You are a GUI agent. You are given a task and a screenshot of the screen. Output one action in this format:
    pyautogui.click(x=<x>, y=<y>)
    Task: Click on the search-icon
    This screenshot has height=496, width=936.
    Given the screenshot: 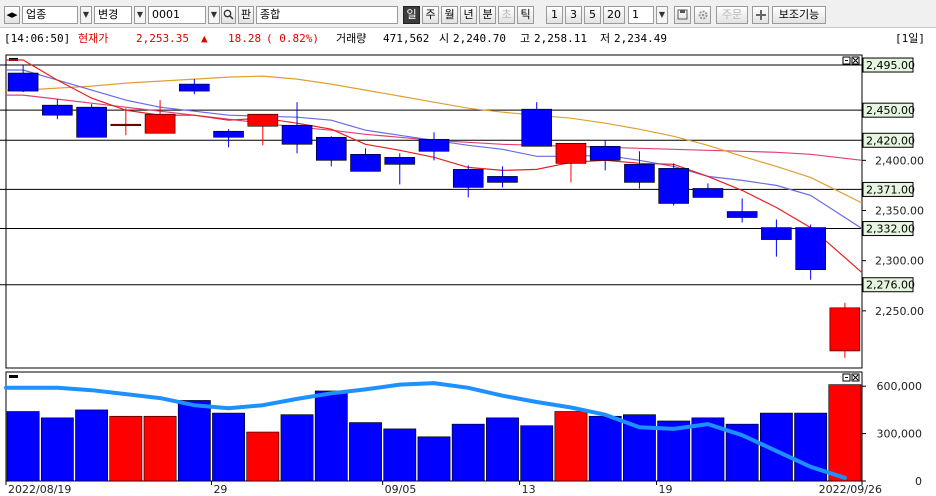 What is the action you would take?
    pyautogui.click(x=228, y=15)
    